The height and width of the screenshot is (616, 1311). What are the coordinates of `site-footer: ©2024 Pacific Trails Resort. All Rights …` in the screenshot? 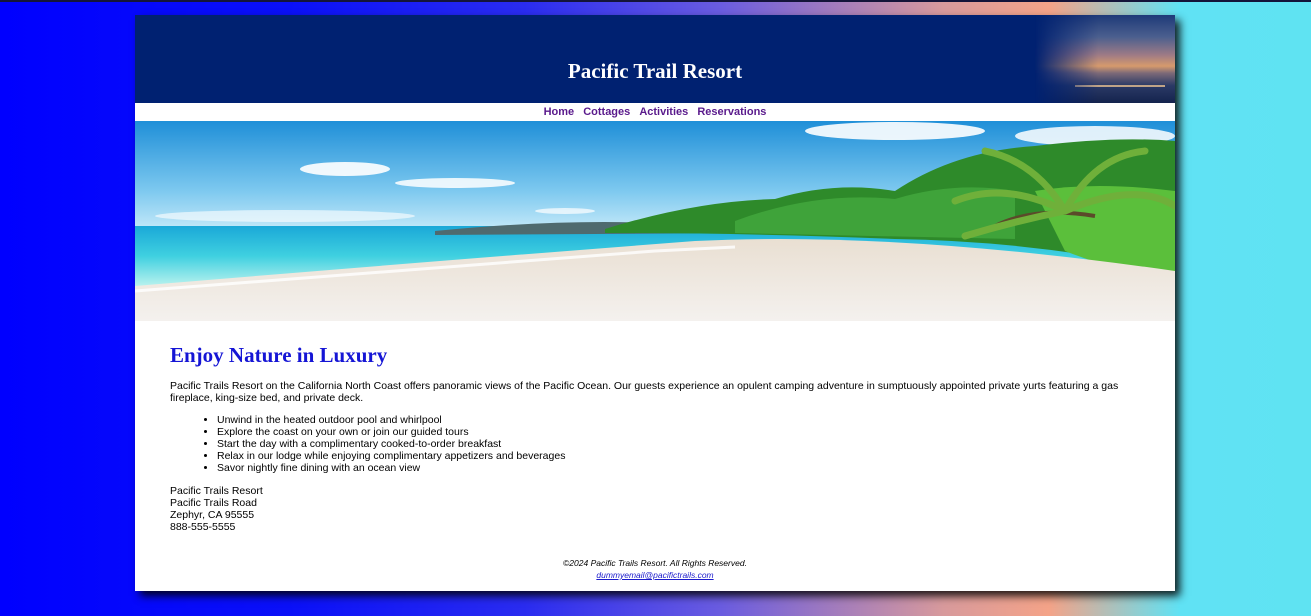 It's located at (655, 569).